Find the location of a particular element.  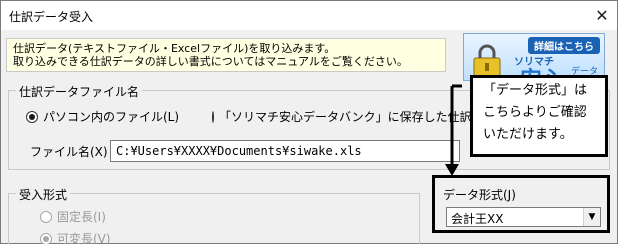

radio-local-file: パソコン内のファイル(L) is located at coordinates (102, 116).